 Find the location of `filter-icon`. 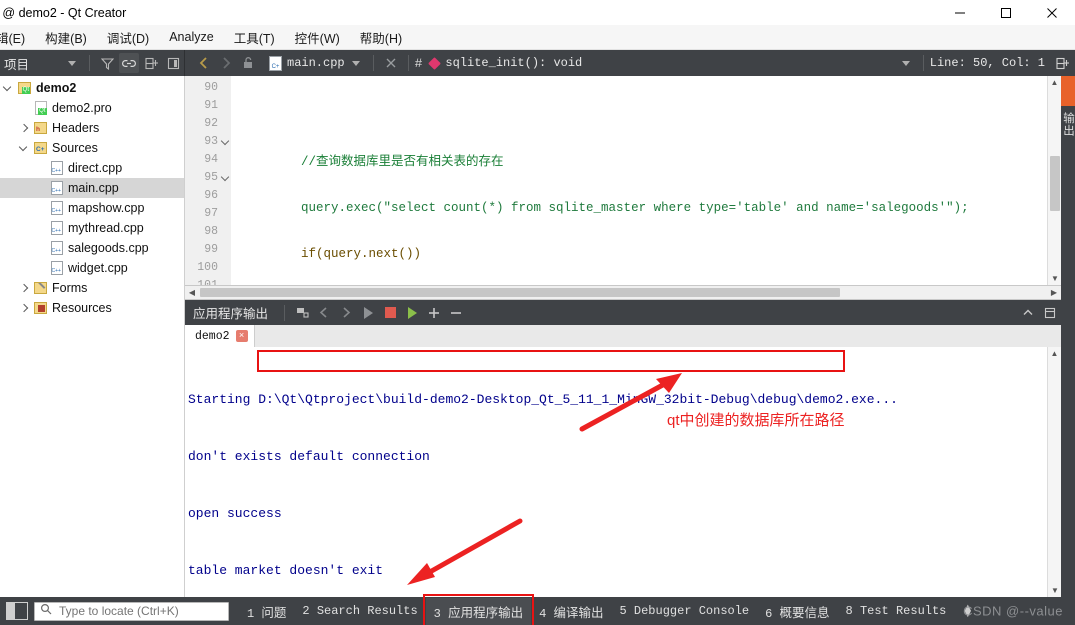

filter-icon is located at coordinates (107, 63).